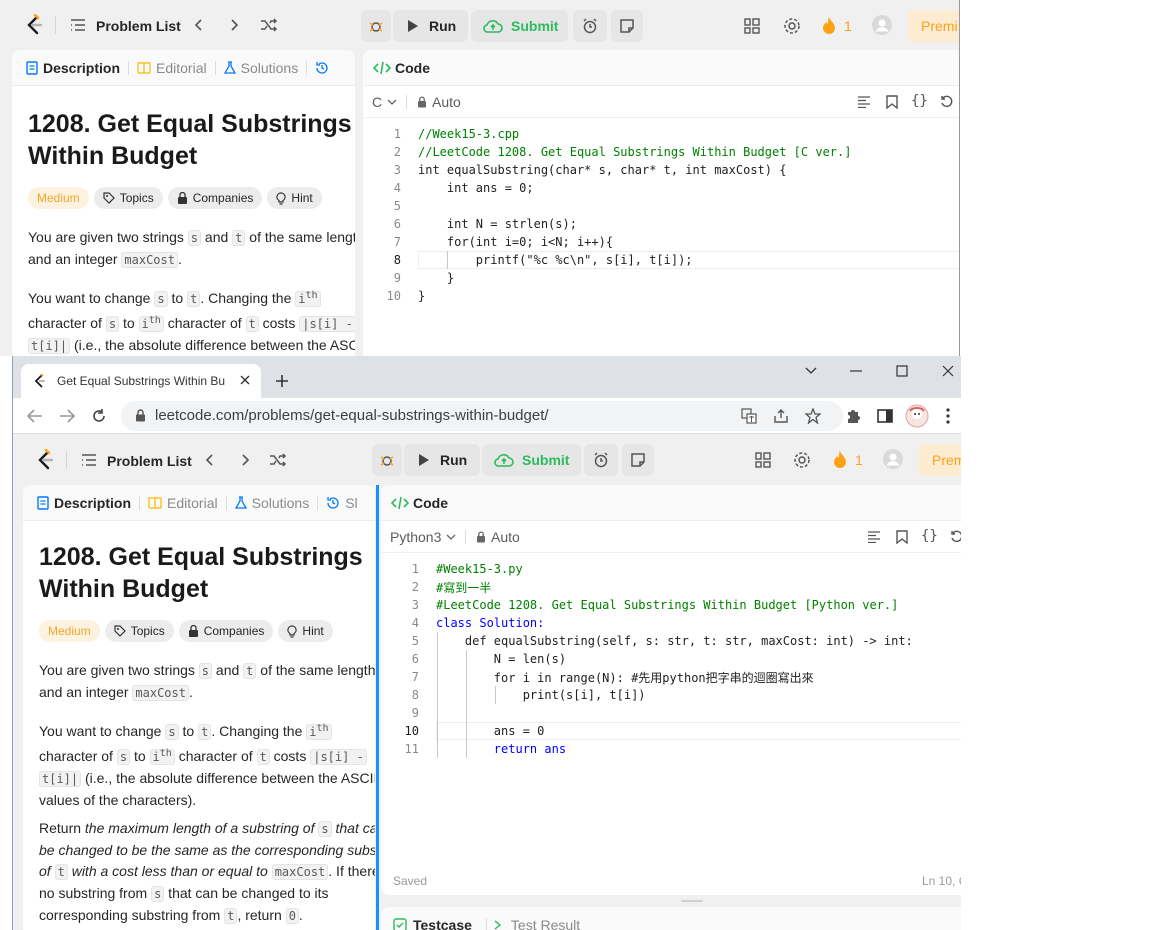  Describe the element at coordinates (387, 460) in the screenshot. I see `front-debug-button` at that location.